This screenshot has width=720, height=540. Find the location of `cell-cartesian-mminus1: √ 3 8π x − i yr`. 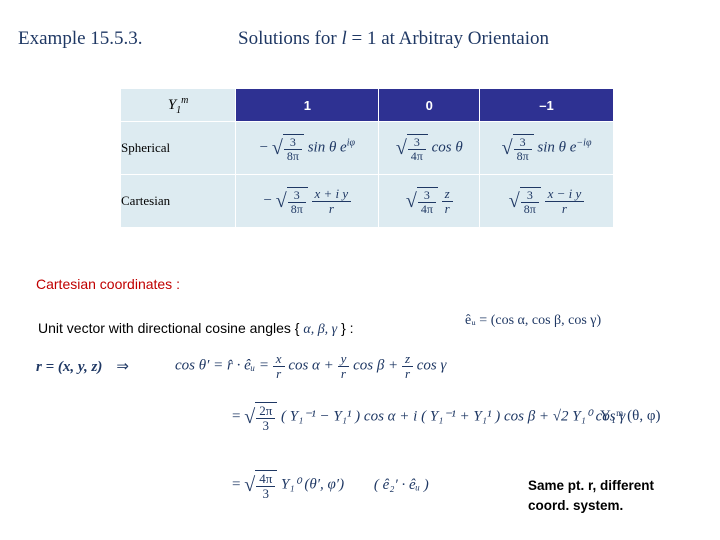

cell-cartesian-mminus1: √ 3 8π x − i yr is located at coordinates (546, 201).